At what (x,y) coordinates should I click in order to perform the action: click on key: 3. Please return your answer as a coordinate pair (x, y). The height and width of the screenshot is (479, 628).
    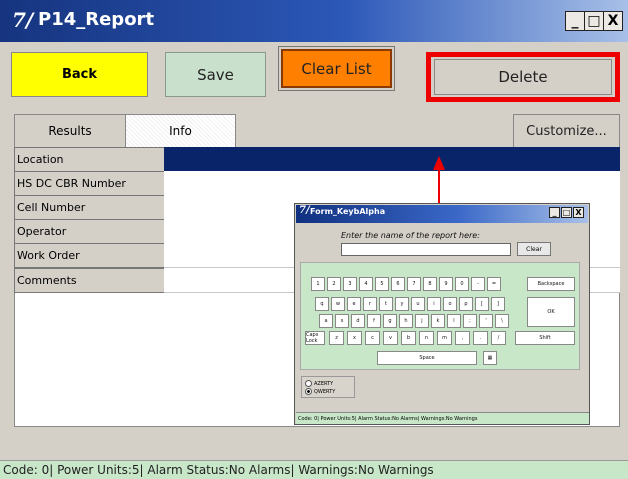
    Looking at the image, I should click on (350, 284).